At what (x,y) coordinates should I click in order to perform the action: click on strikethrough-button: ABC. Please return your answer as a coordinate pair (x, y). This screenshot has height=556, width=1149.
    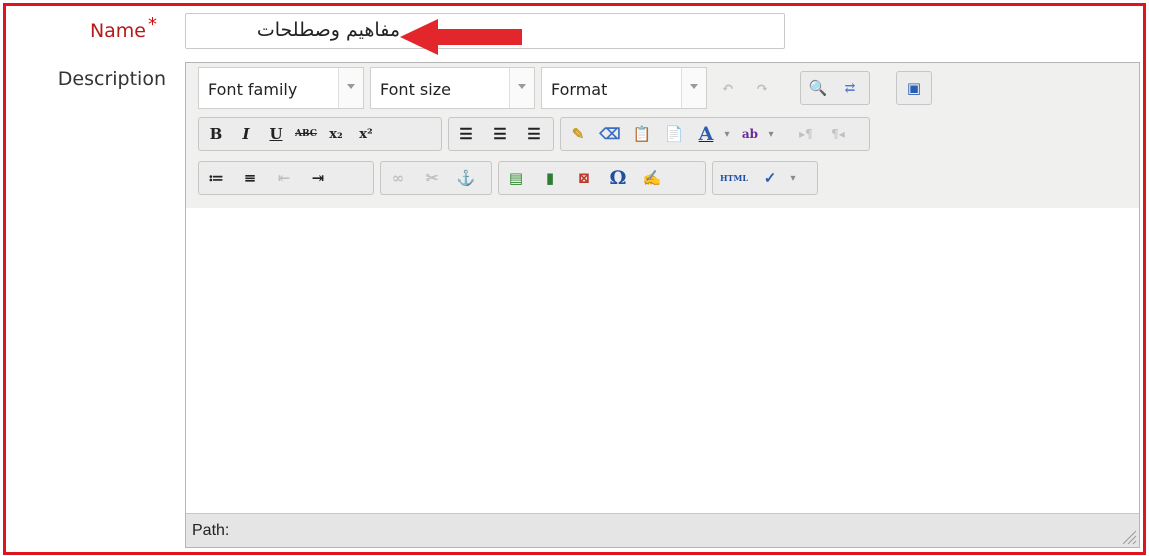
    Looking at the image, I should click on (306, 134).